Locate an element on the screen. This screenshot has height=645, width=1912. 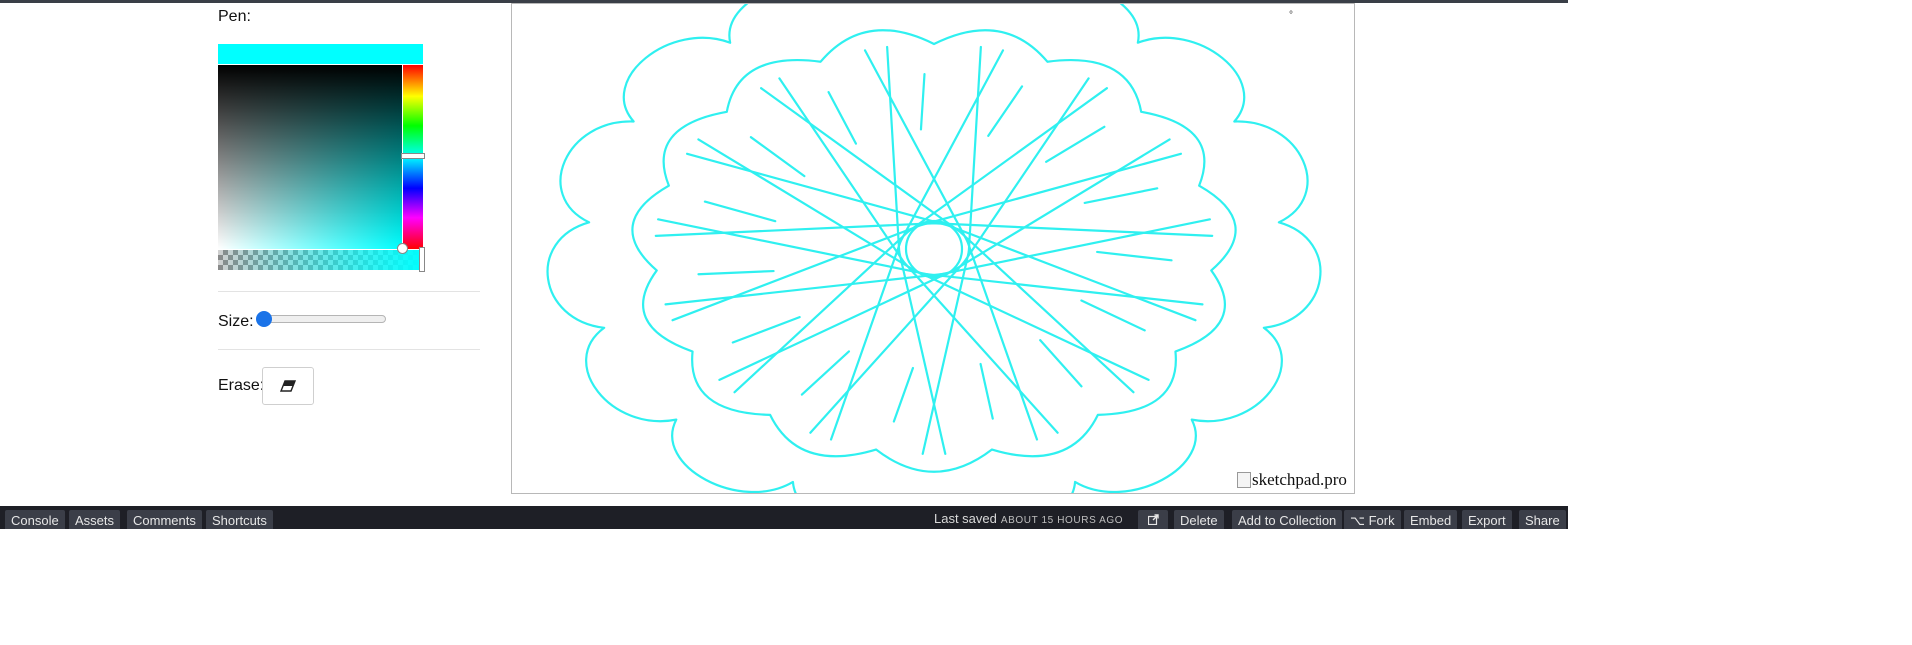
export-button: Export is located at coordinates (1487, 519).